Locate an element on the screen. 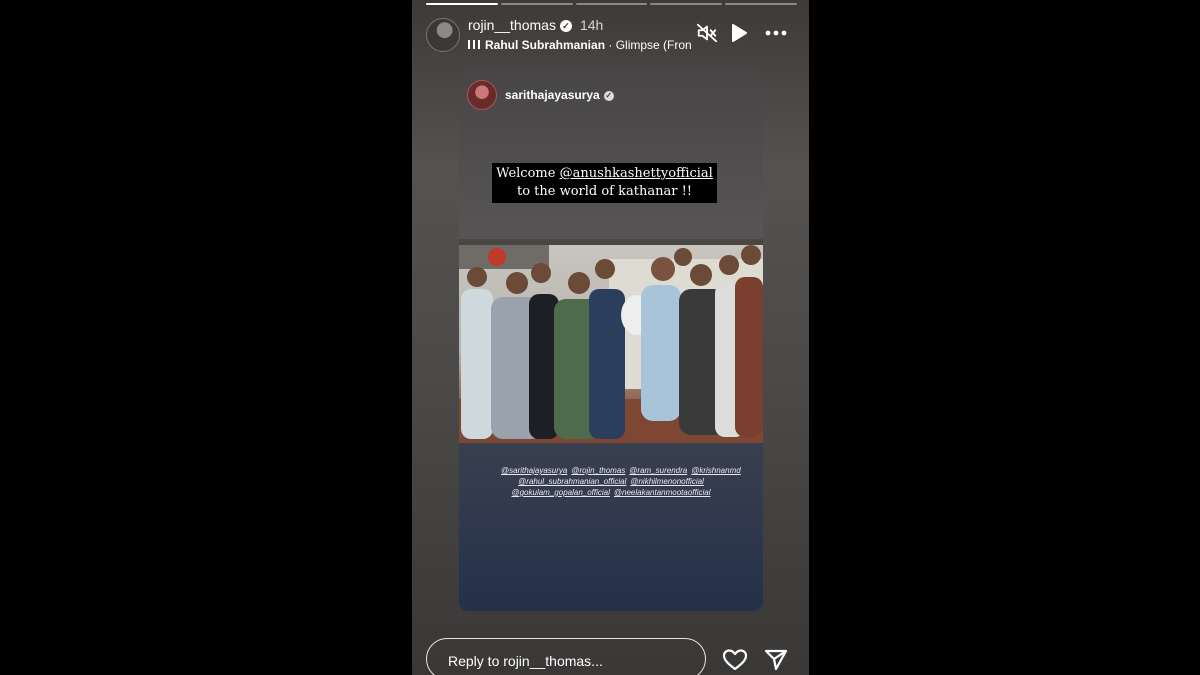 This screenshot has width=1200, height=675. story-progress is located at coordinates (611, 4).